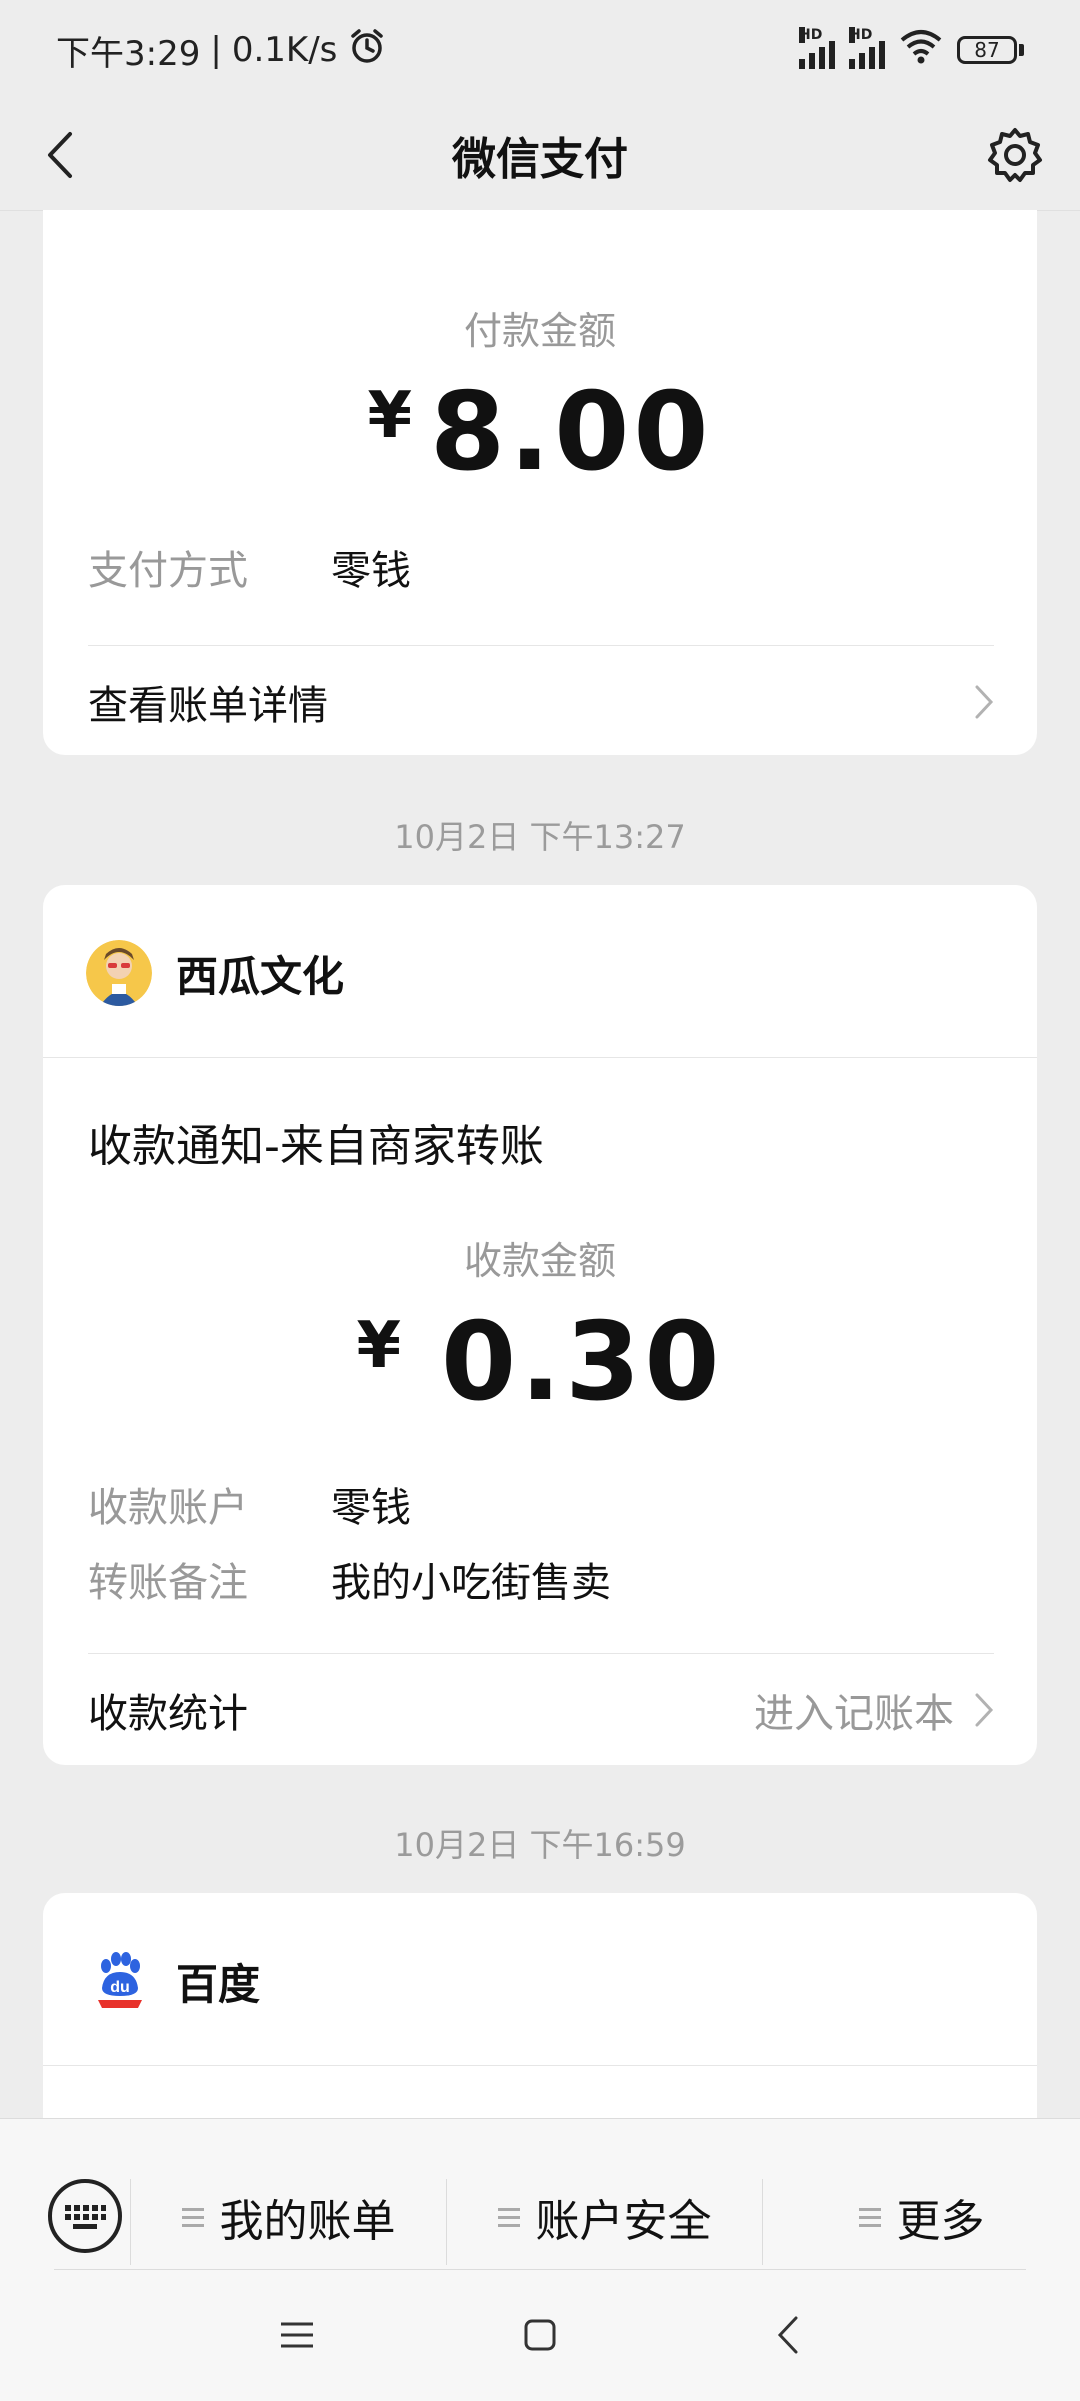 The width and height of the screenshot is (1080, 2401). I want to click on status-left: 下午3:29 | 0.1K/s, so click(221, 50).